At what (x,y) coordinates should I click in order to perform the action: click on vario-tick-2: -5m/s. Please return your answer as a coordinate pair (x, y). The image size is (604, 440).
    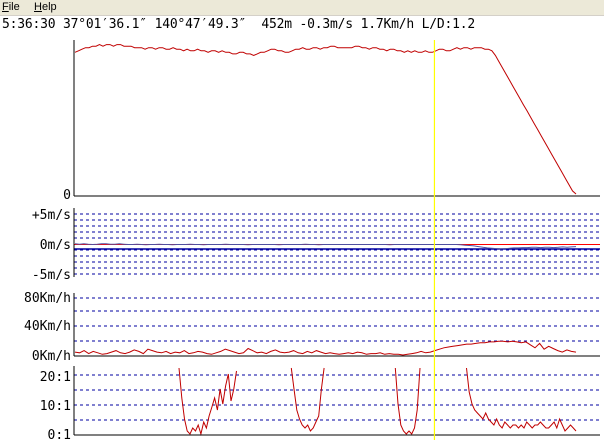
    Looking at the image, I should click on (51, 275).